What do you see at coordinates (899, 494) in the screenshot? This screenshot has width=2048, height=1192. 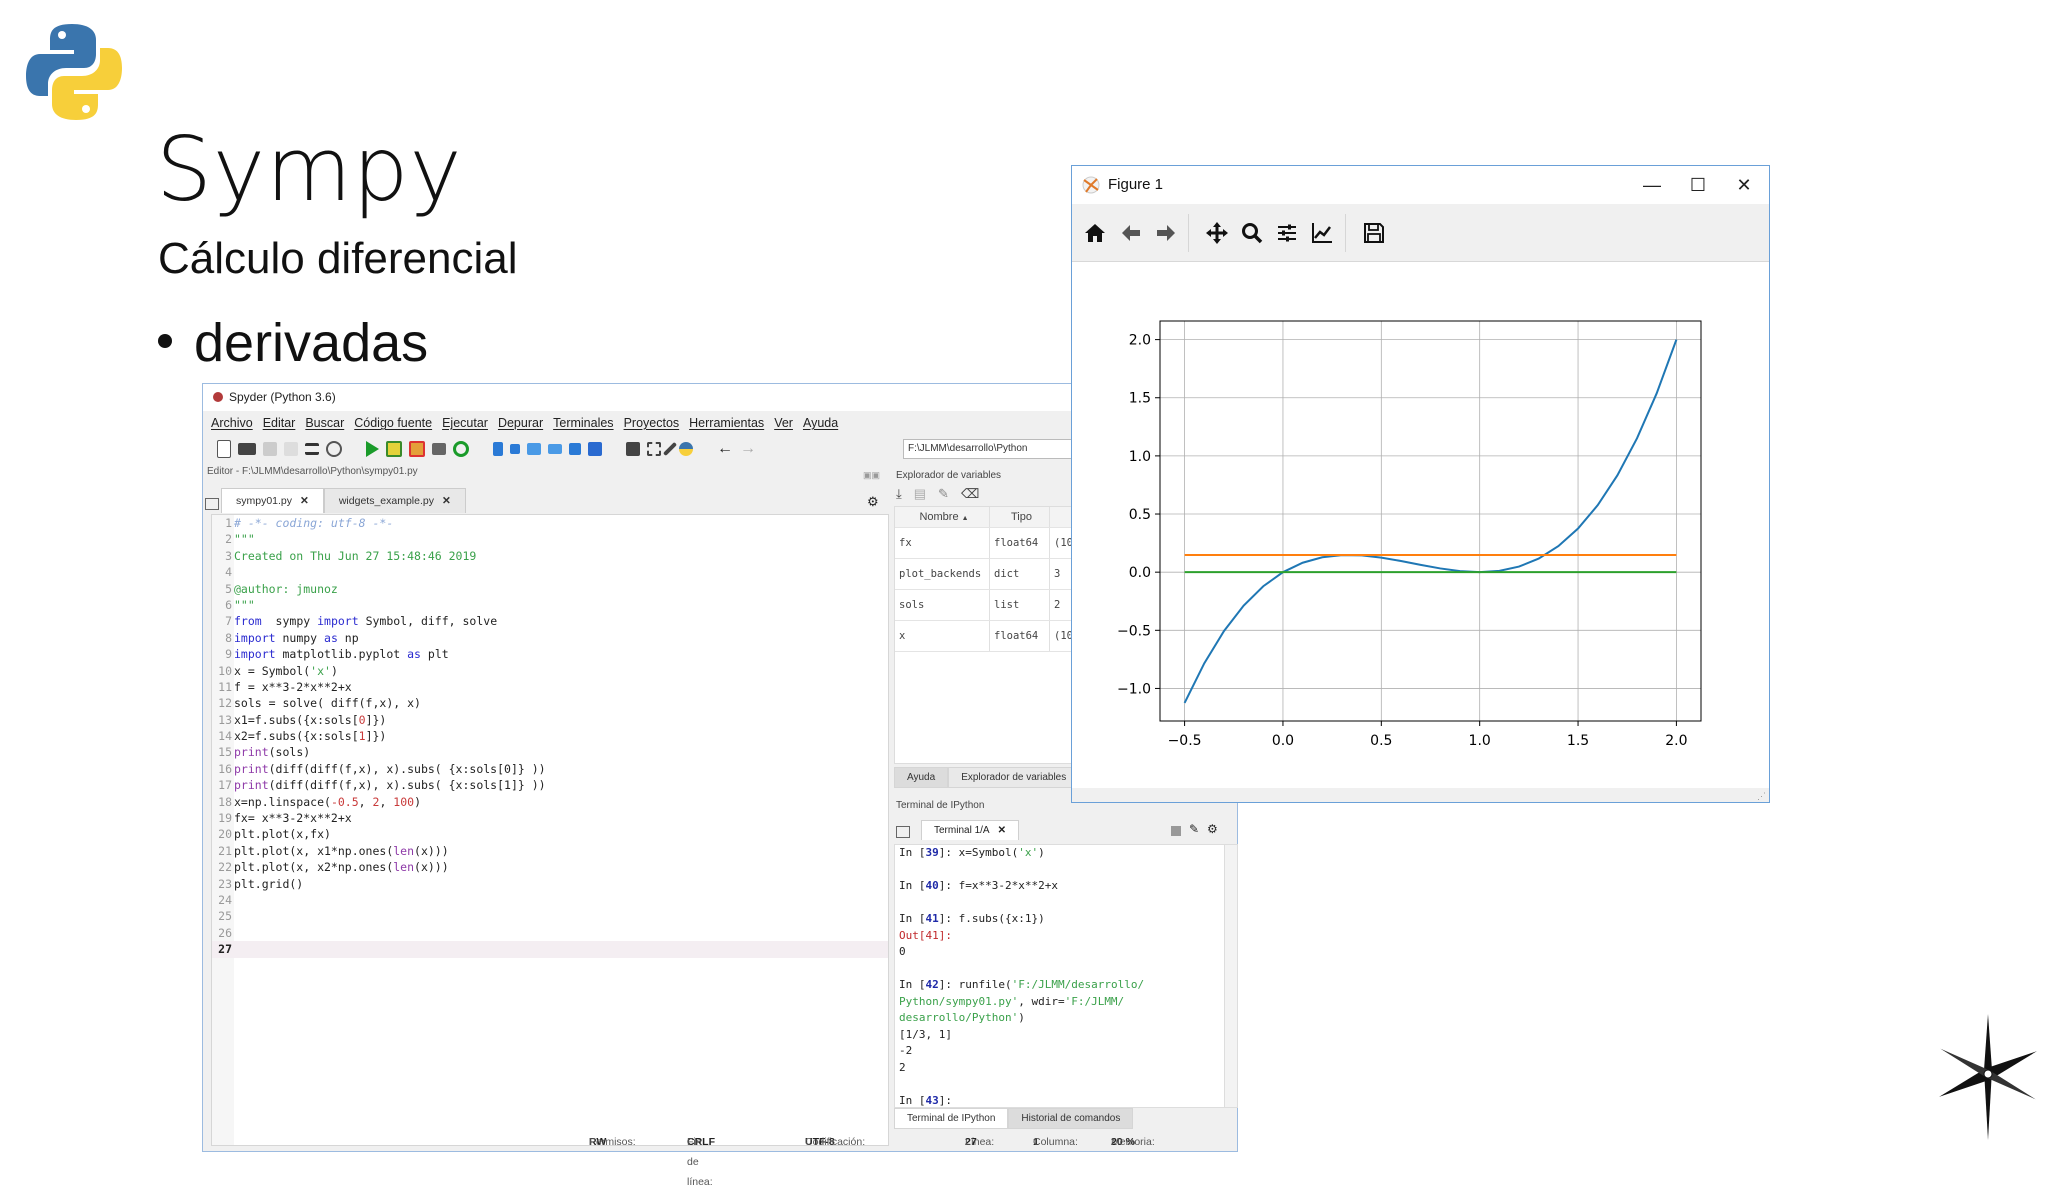 I see `import-data-icon: ⤓` at bounding box center [899, 494].